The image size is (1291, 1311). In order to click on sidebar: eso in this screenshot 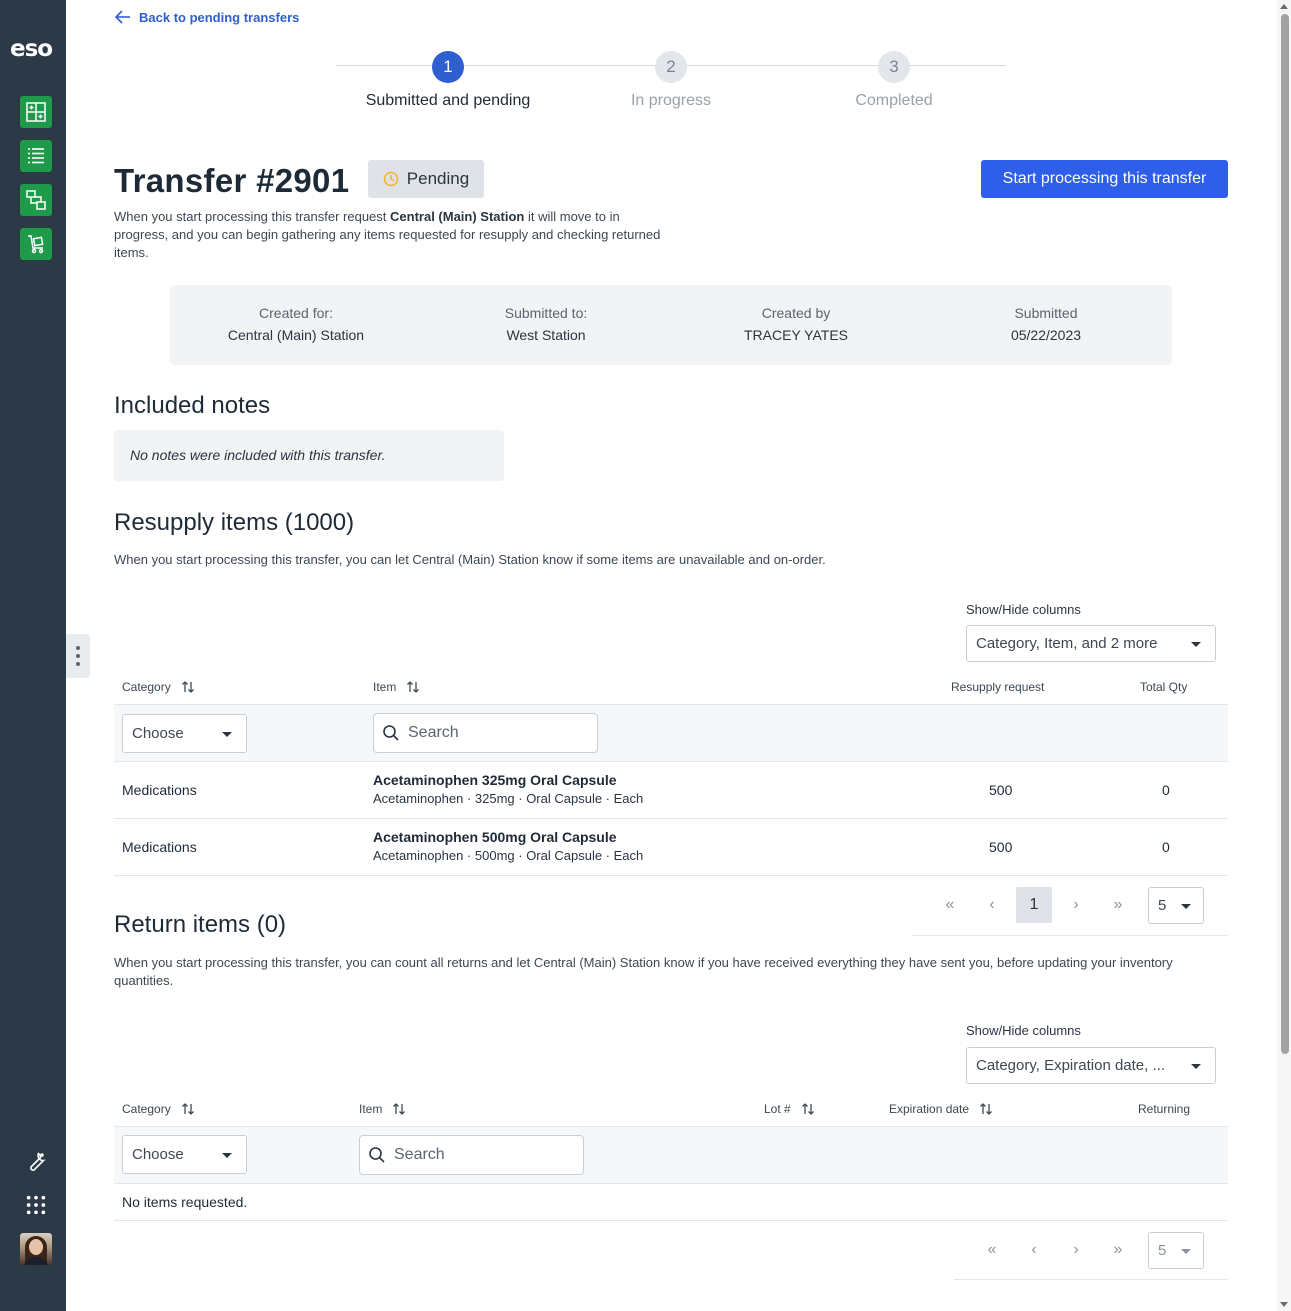, I will do `click(33, 655)`.